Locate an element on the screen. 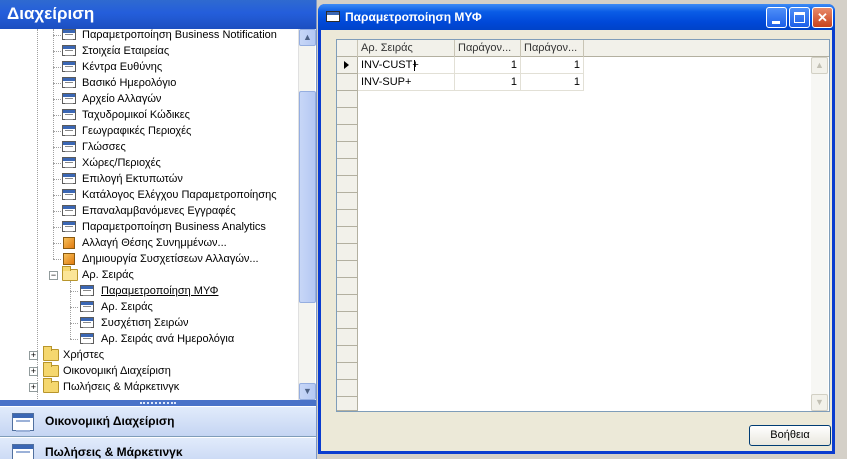  tree-item-label: Ταχυδρομικοί Κώδικες is located at coordinates (136, 115).